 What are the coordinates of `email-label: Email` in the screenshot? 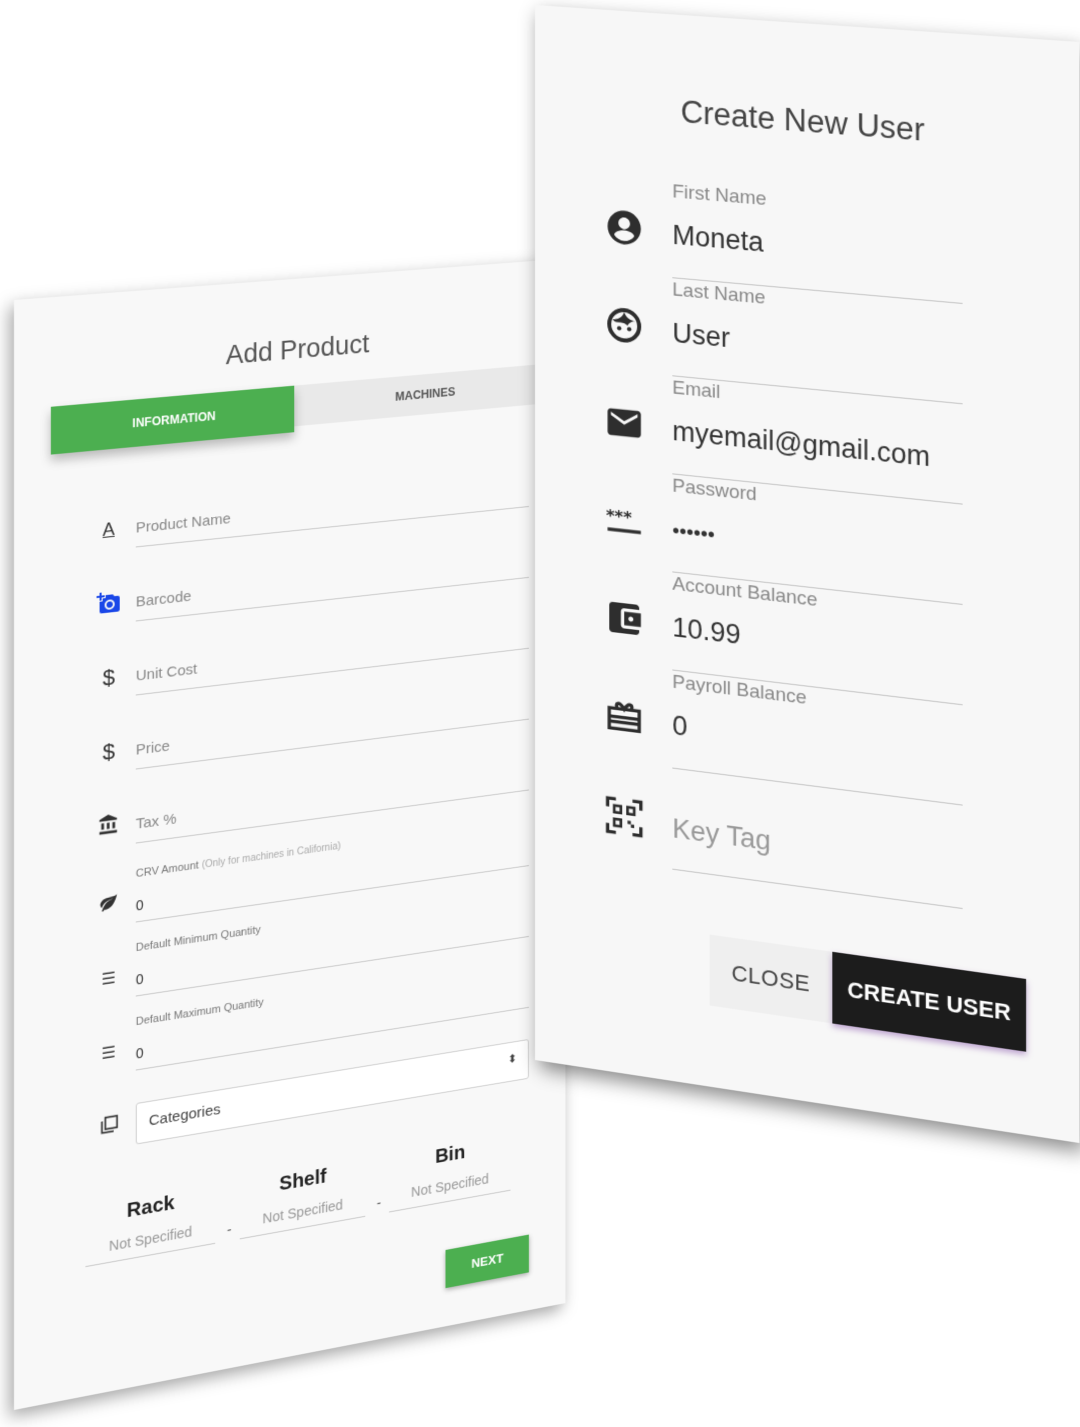 It's located at (696, 390).